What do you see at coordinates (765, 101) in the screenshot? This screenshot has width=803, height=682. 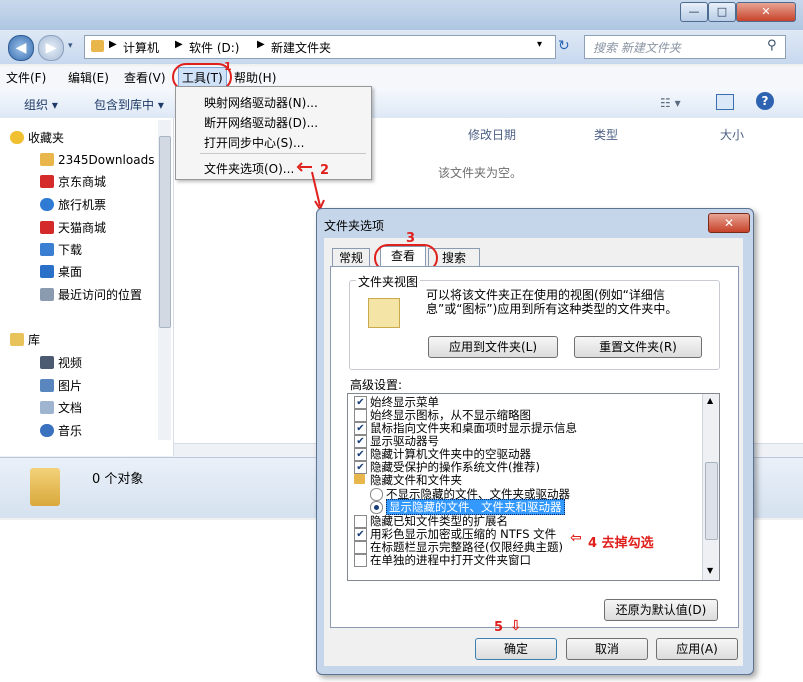 I see `help-icon: ?` at bounding box center [765, 101].